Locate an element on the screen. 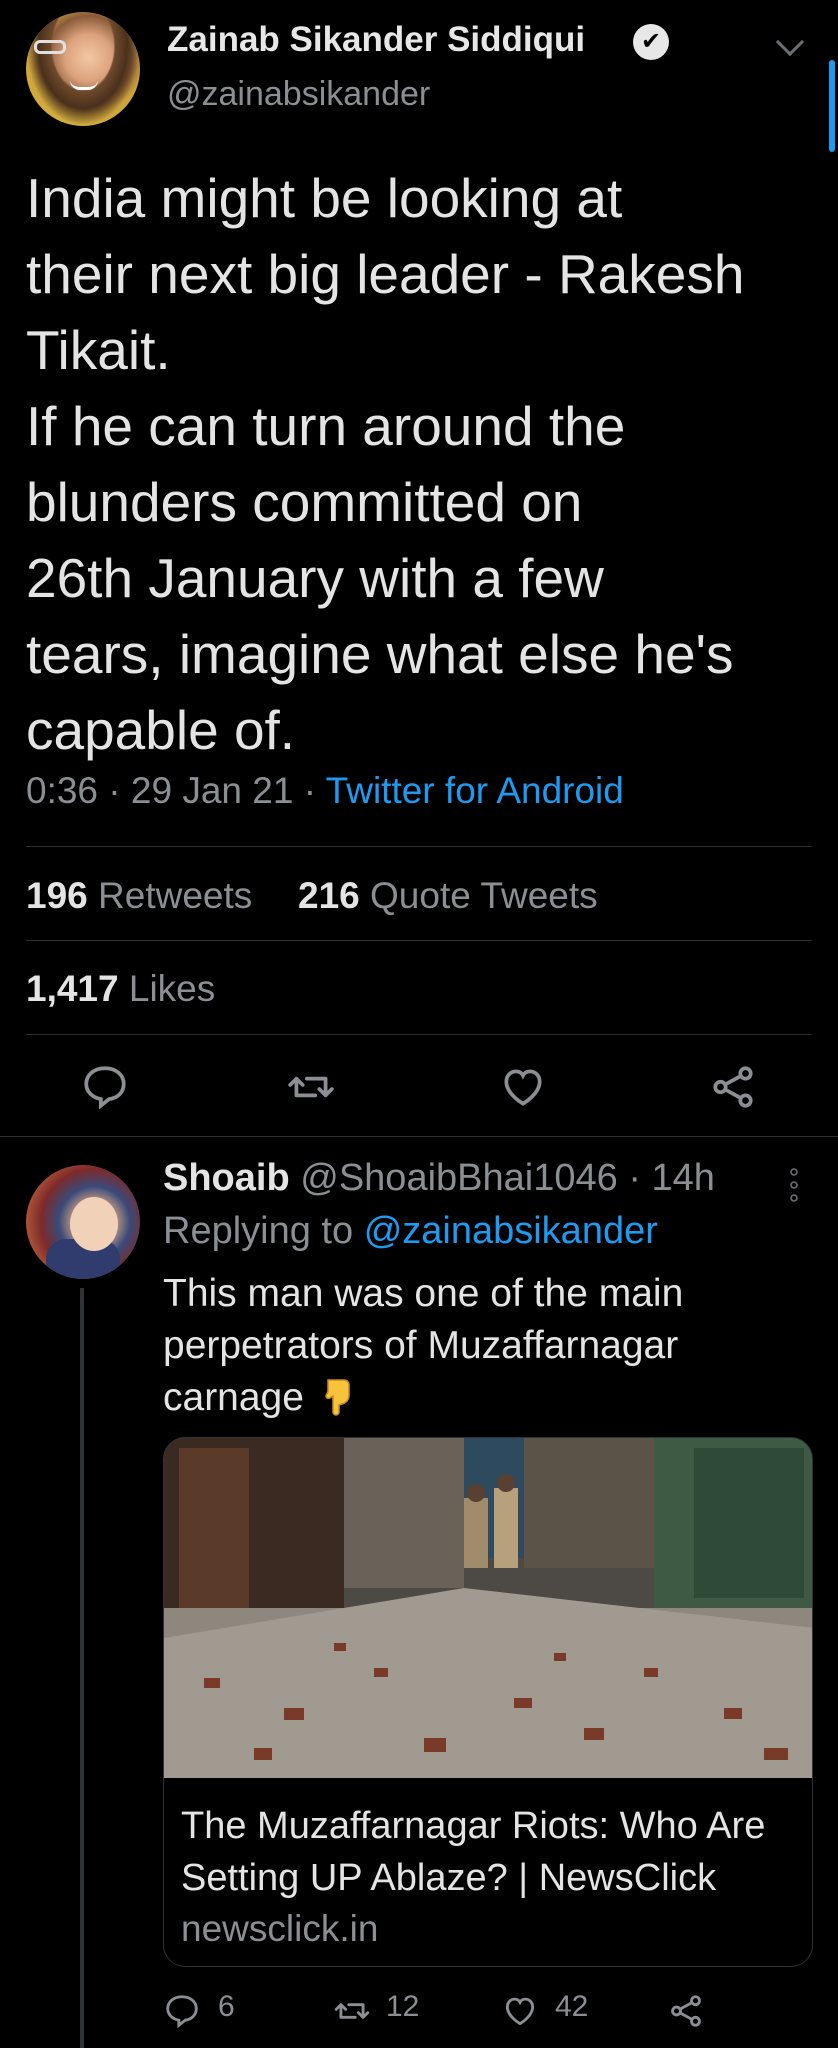 This screenshot has height=2048, width=838. likes-label: Likes is located at coordinates (172, 988).